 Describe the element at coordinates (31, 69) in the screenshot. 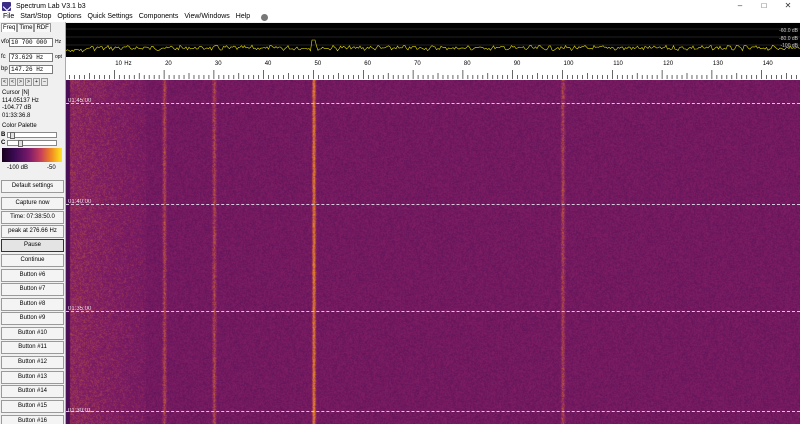

I see `bp-field: 147.26 Hz` at that location.